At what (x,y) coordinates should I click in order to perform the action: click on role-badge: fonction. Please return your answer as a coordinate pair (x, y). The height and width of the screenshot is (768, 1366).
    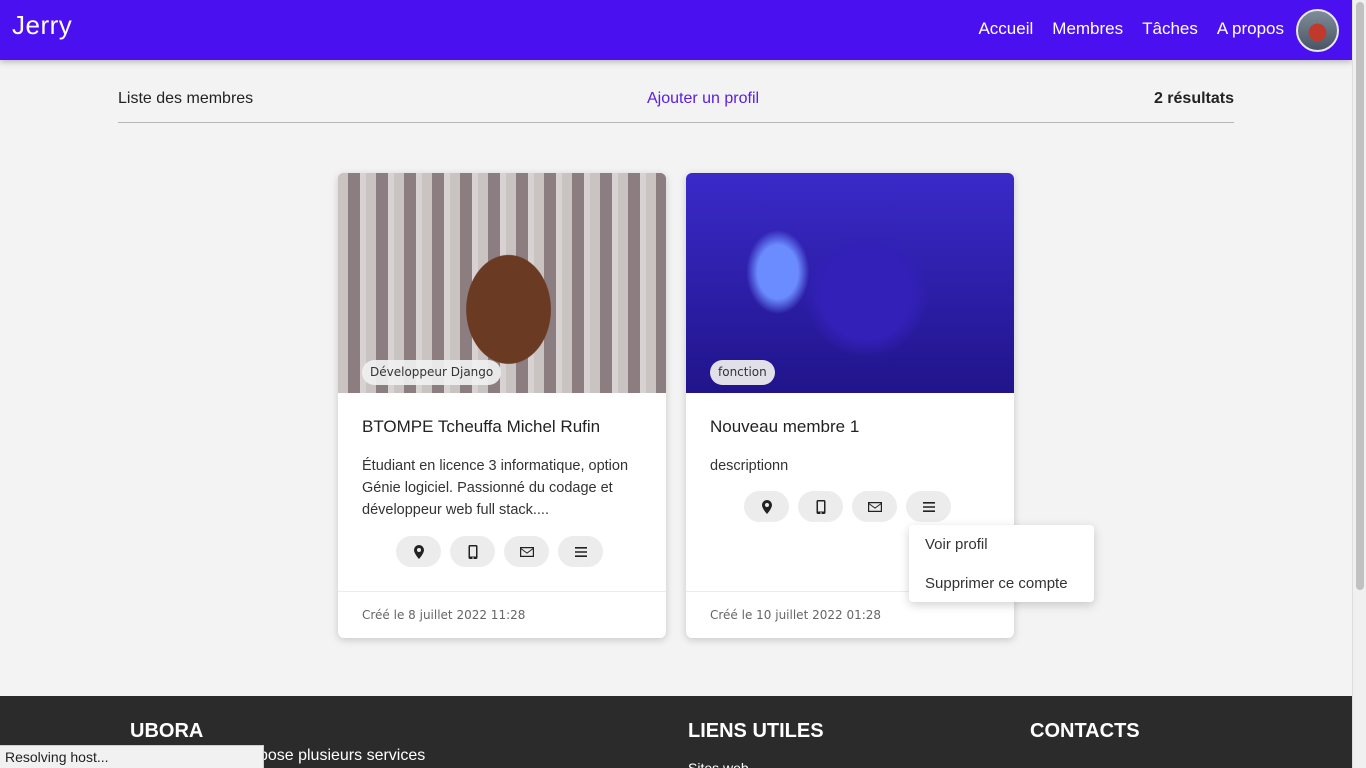
    Looking at the image, I should click on (742, 372).